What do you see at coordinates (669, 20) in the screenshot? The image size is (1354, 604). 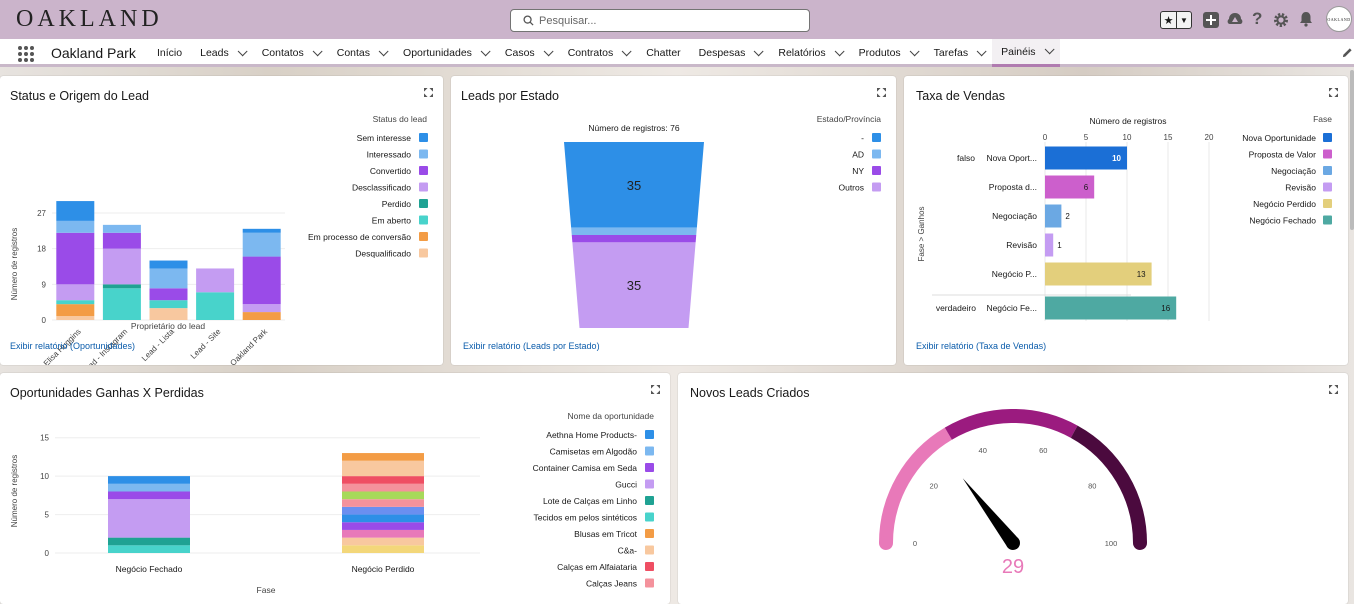 I see `search-input` at bounding box center [669, 20].